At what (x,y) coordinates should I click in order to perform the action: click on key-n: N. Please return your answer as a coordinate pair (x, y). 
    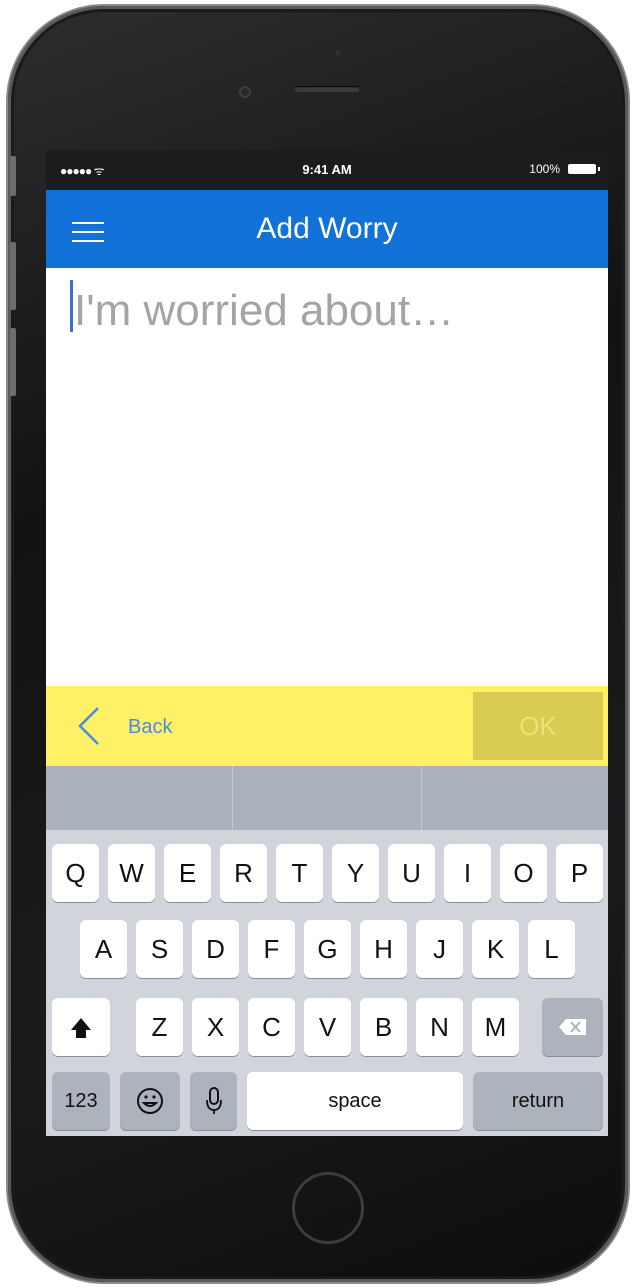
    Looking at the image, I should click on (439, 1027).